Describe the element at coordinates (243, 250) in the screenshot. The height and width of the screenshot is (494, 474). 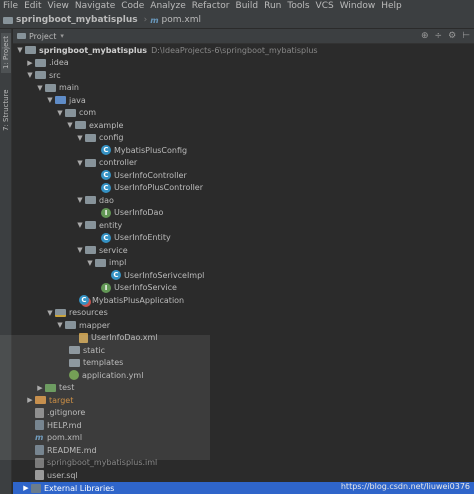
I see `tree-item-service: ▼ service` at that location.